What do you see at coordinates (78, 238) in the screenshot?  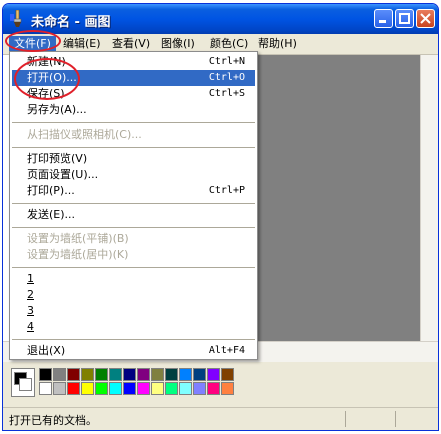 I see `menu-item-label: 设置为墙纸(平铺)(B)` at bounding box center [78, 238].